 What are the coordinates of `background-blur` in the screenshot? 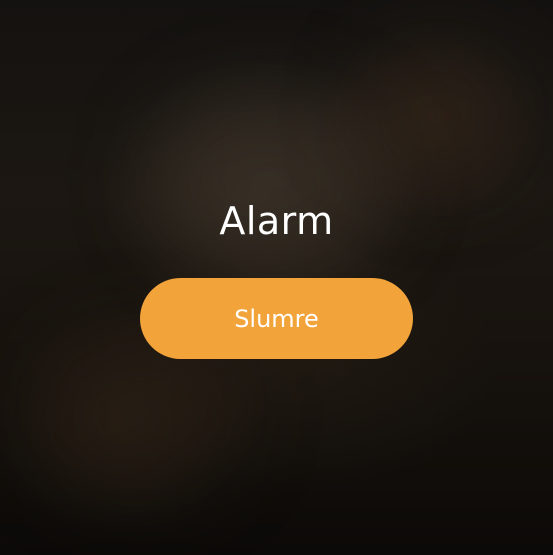 It's located at (440, 115).